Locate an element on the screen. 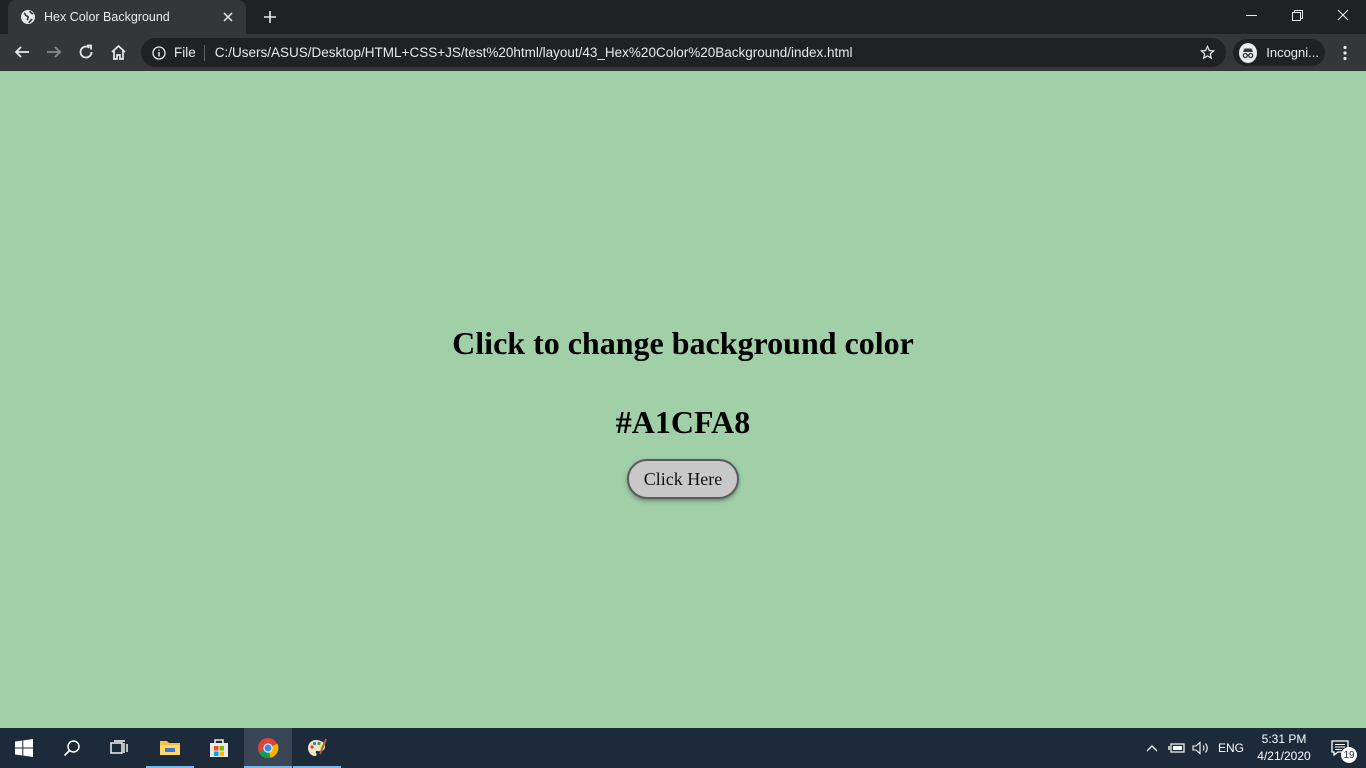  taskbar-search-button is located at coordinates (72, 748).